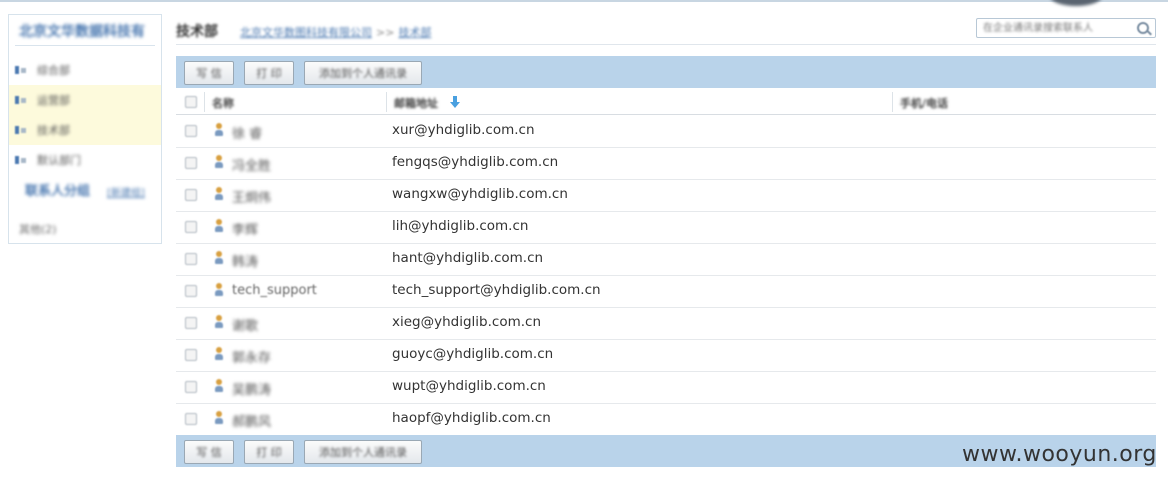  What do you see at coordinates (466, 322) in the screenshot?
I see `contact-email: xieg@yhdiglib.com.cn` at bounding box center [466, 322].